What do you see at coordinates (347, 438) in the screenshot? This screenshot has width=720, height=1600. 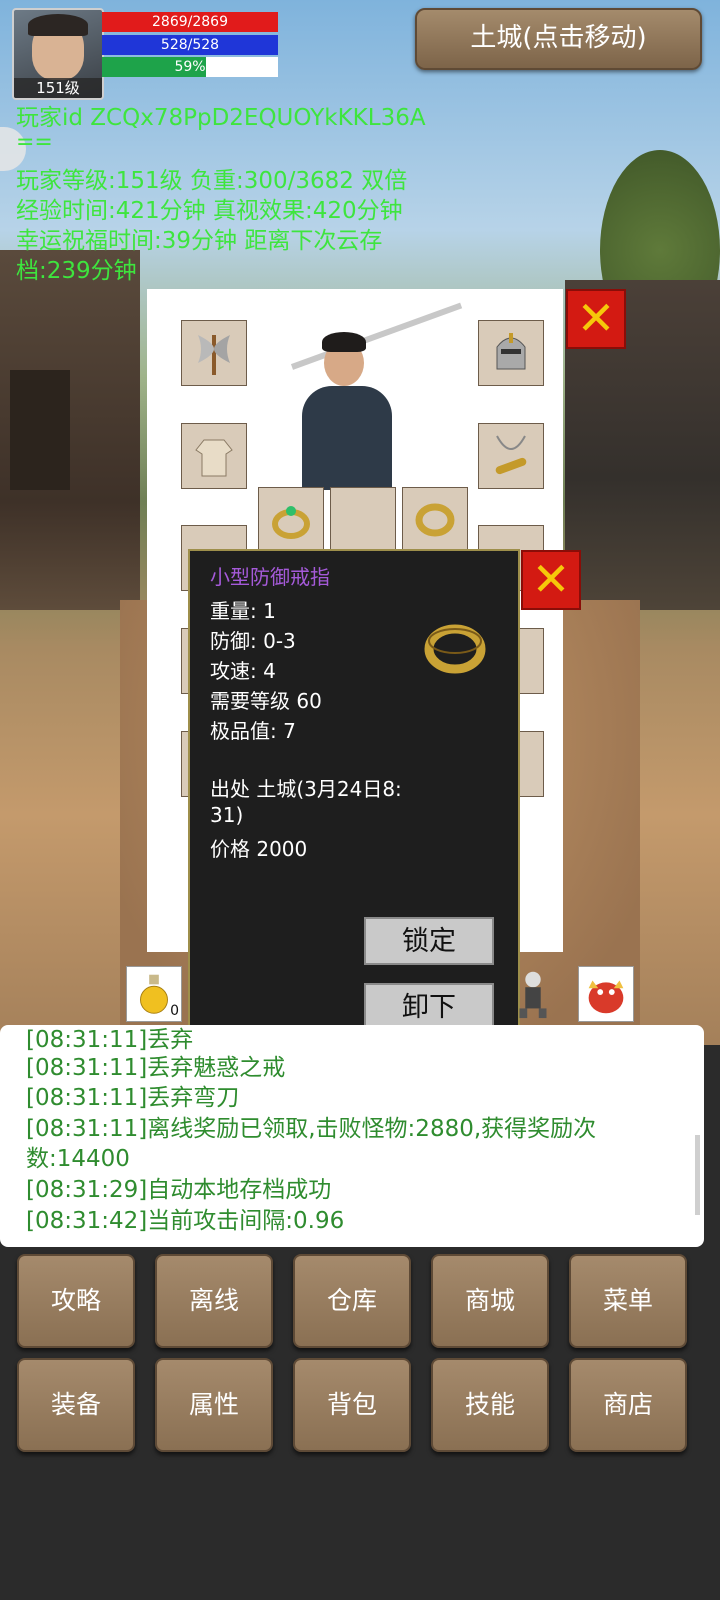 I see `hero-body` at bounding box center [347, 438].